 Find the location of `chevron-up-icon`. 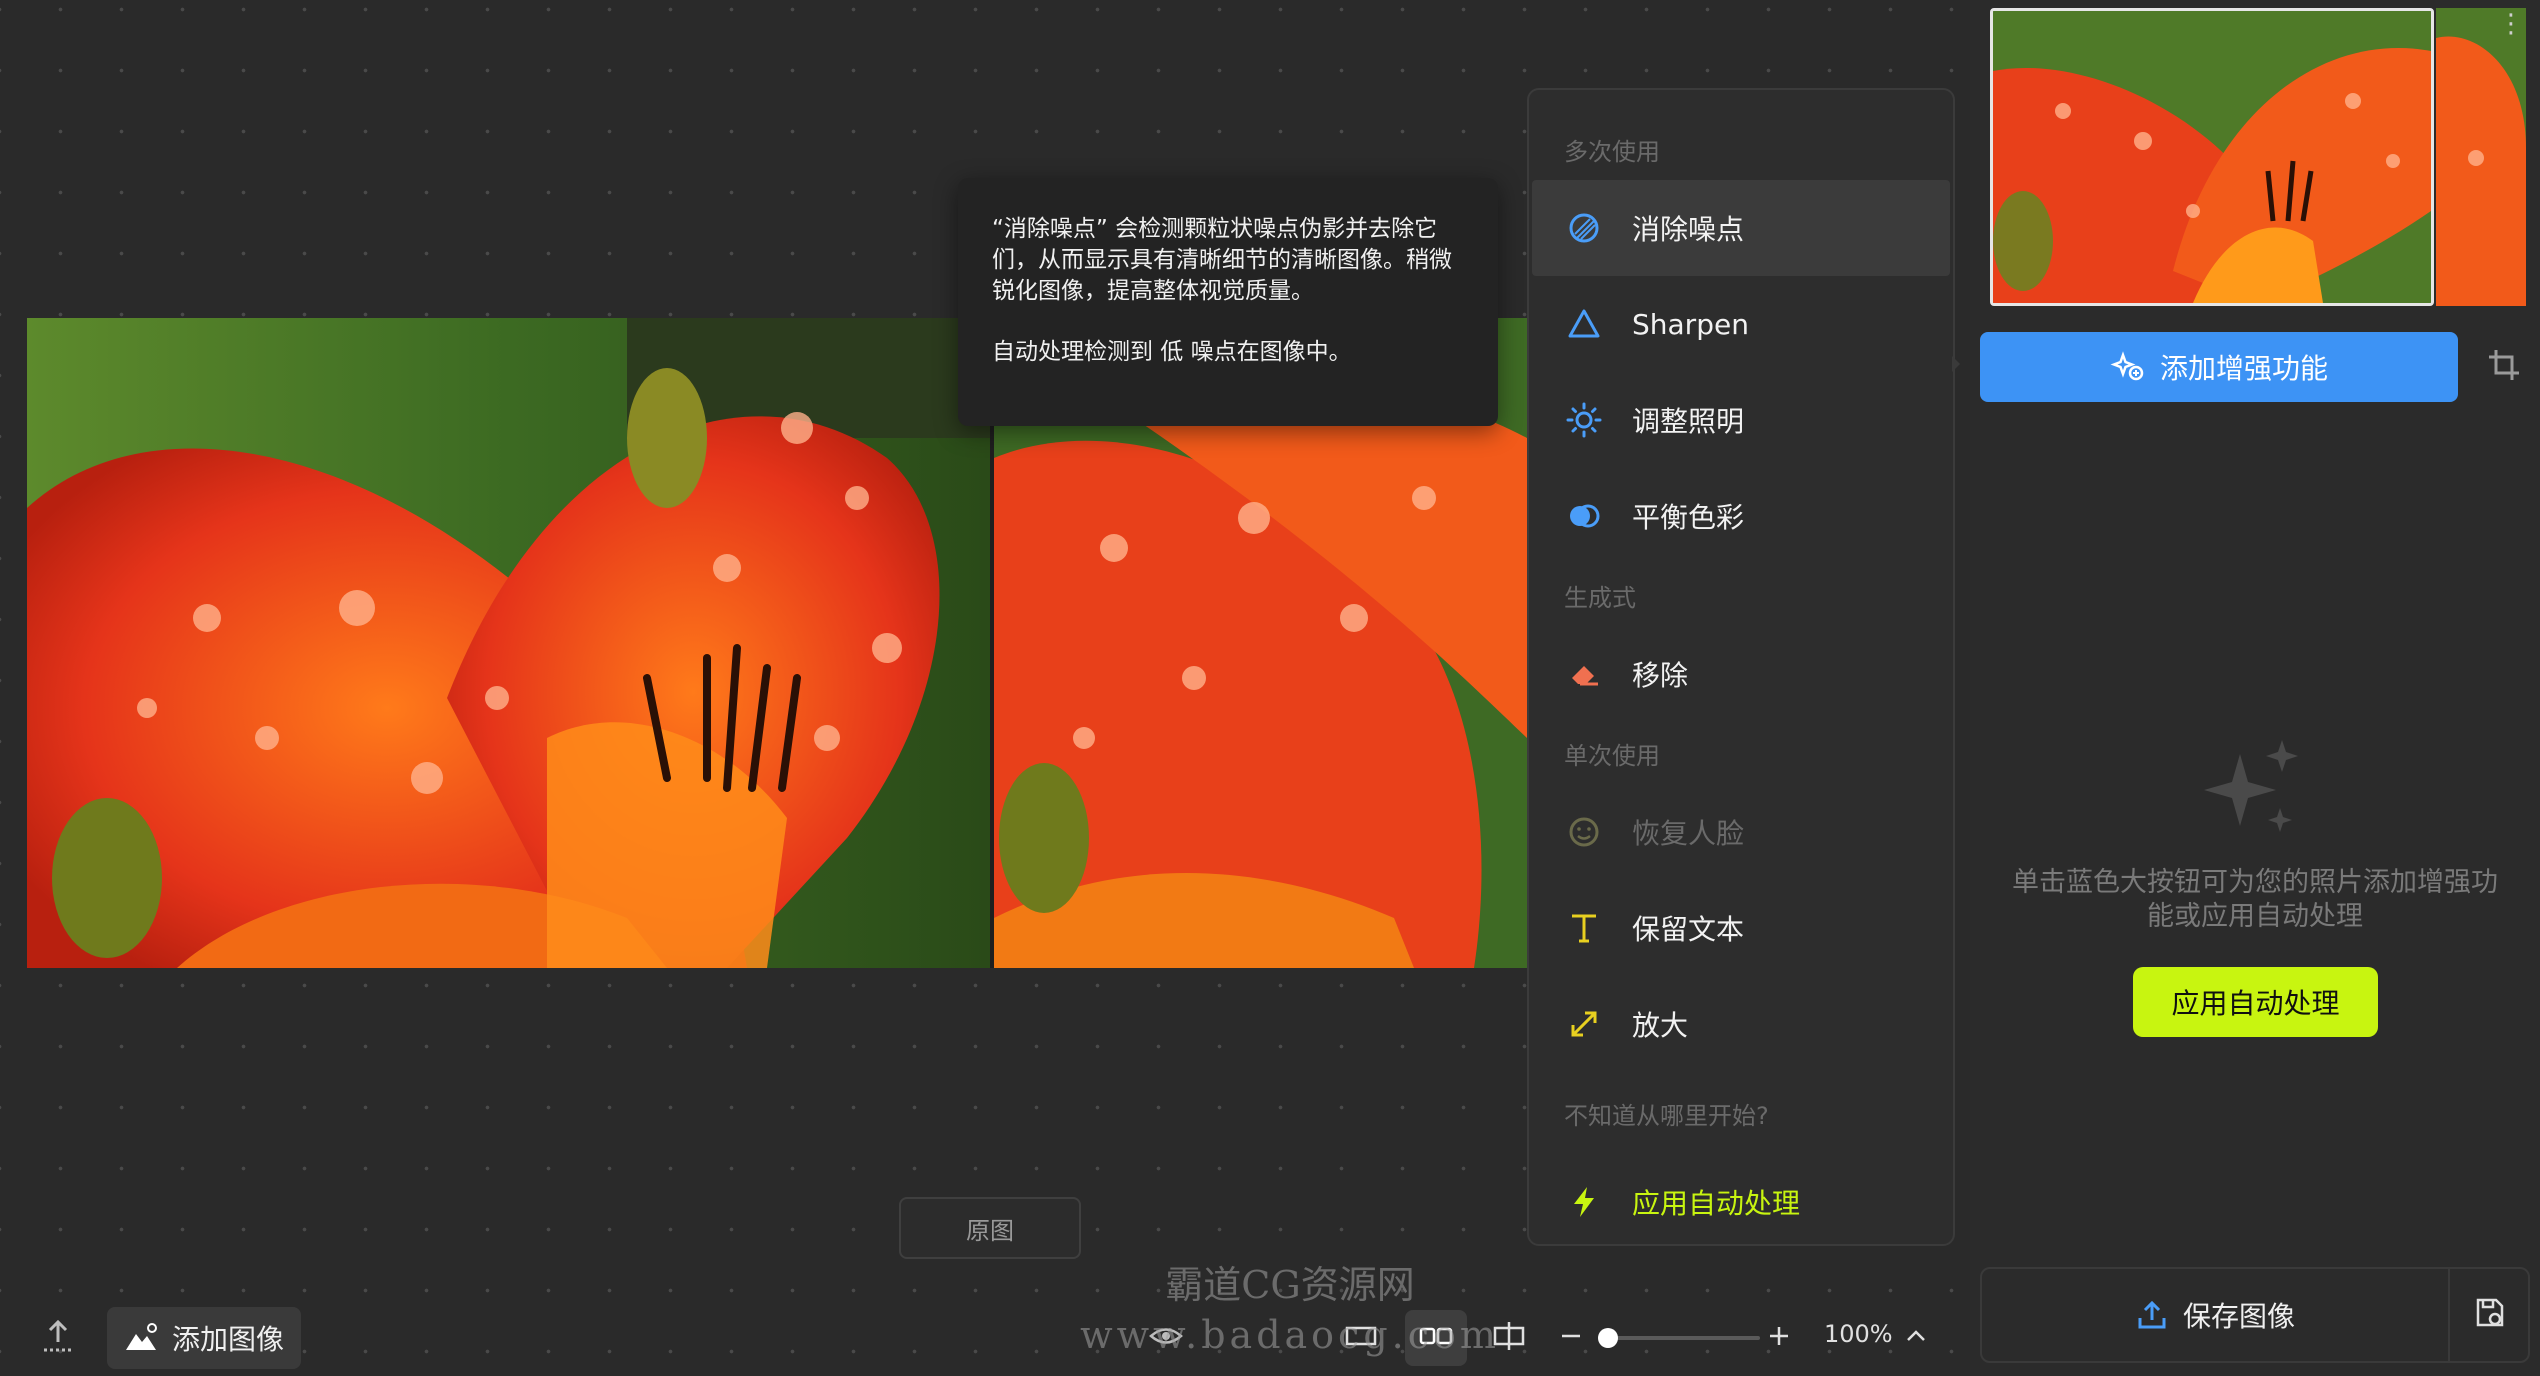

chevron-up-icon is located at coordinates (1916, 1338).